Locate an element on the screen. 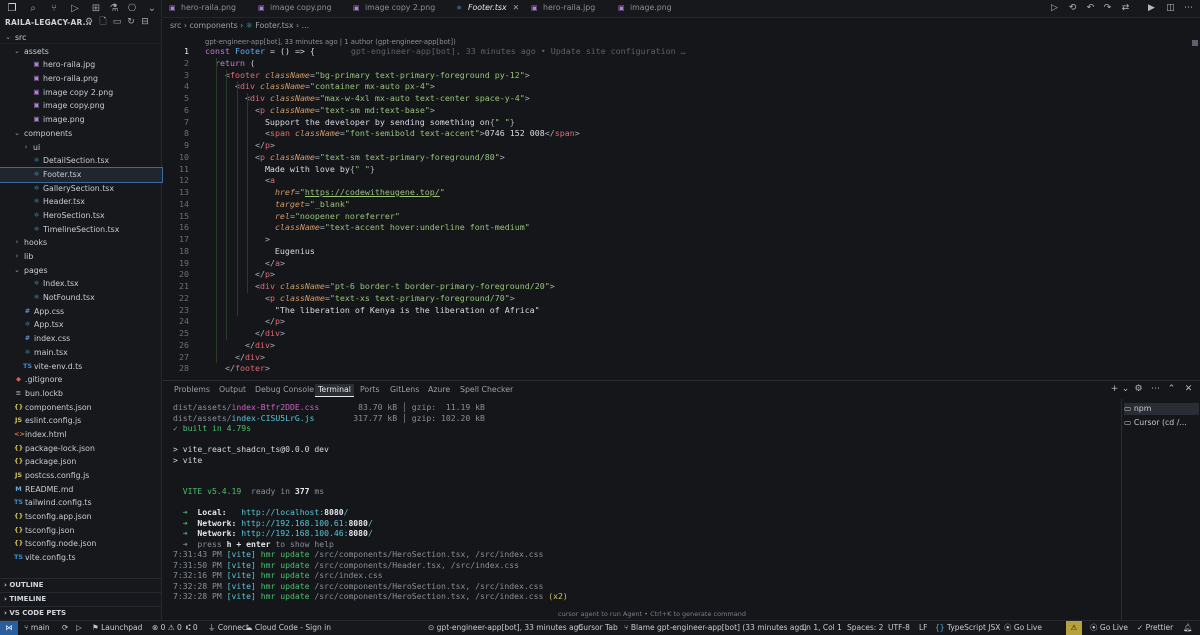 This screenshot has width=1200, height=635. tab-hero-raila-png: ▣hero-raila.png is located at coordinates (202, 9).